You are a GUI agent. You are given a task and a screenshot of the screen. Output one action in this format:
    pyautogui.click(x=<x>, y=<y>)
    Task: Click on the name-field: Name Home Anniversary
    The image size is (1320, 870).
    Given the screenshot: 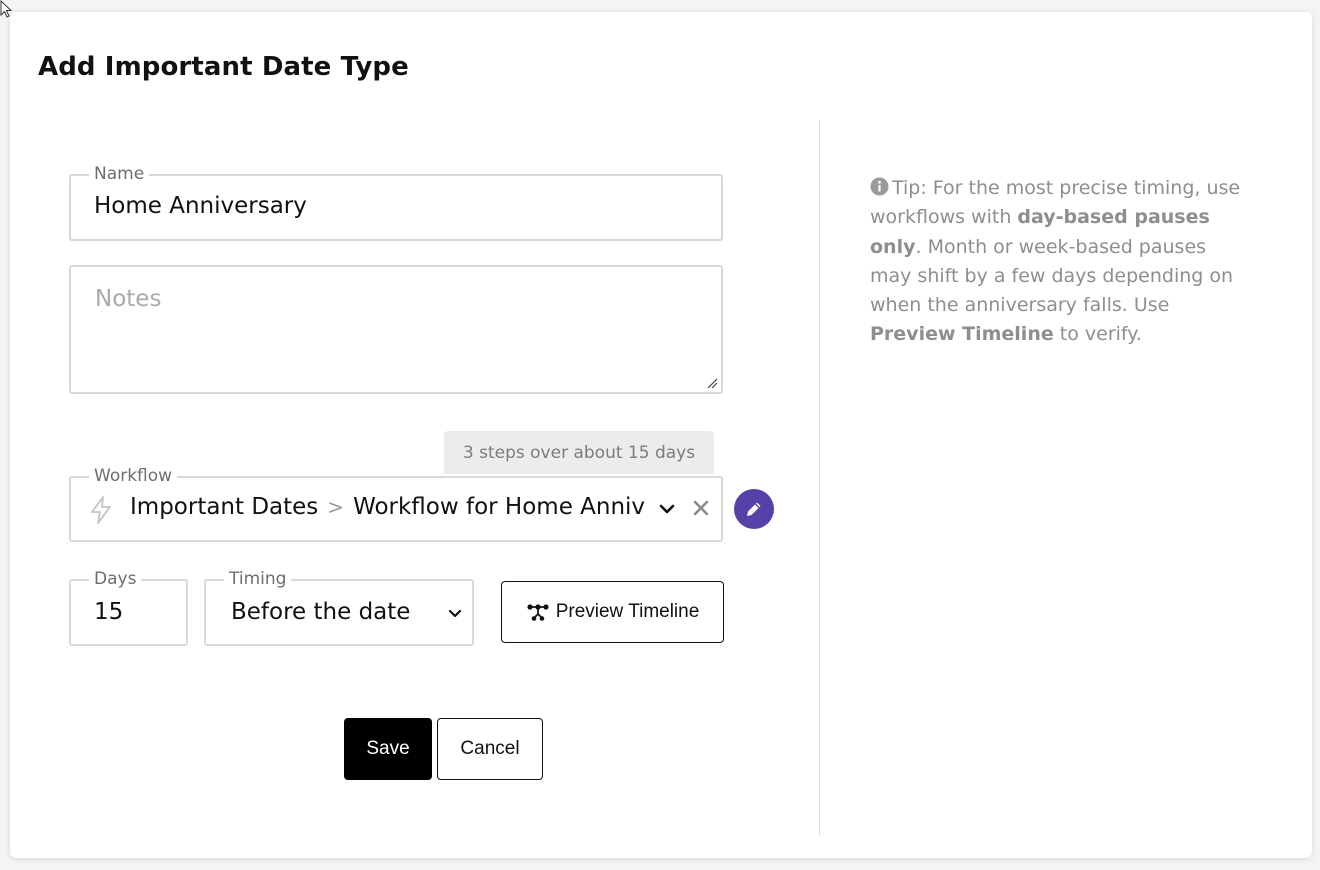 What is the action you would take?
    pyautogui.click(x=396, y=202)
    